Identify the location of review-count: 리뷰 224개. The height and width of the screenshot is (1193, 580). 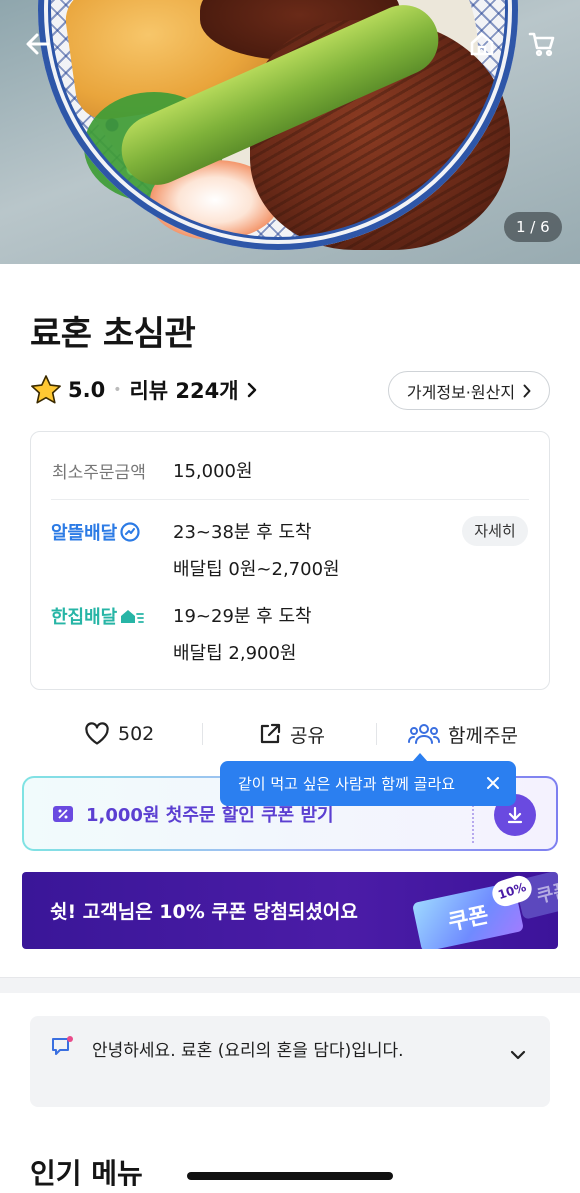
(184, 391).